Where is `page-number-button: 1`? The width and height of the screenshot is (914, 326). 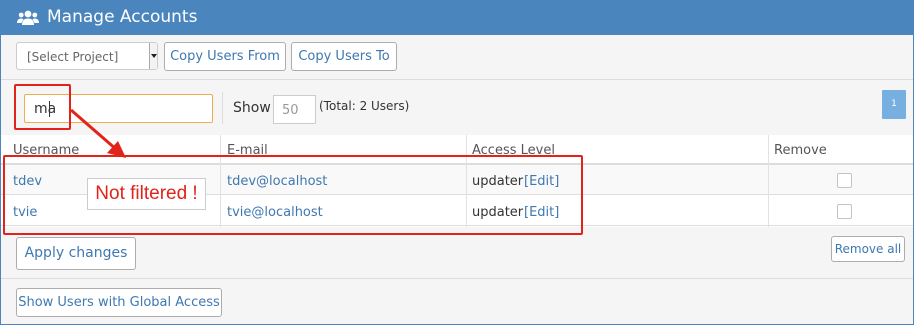
page-number-button: 1 is located at coordinates (894, 104).